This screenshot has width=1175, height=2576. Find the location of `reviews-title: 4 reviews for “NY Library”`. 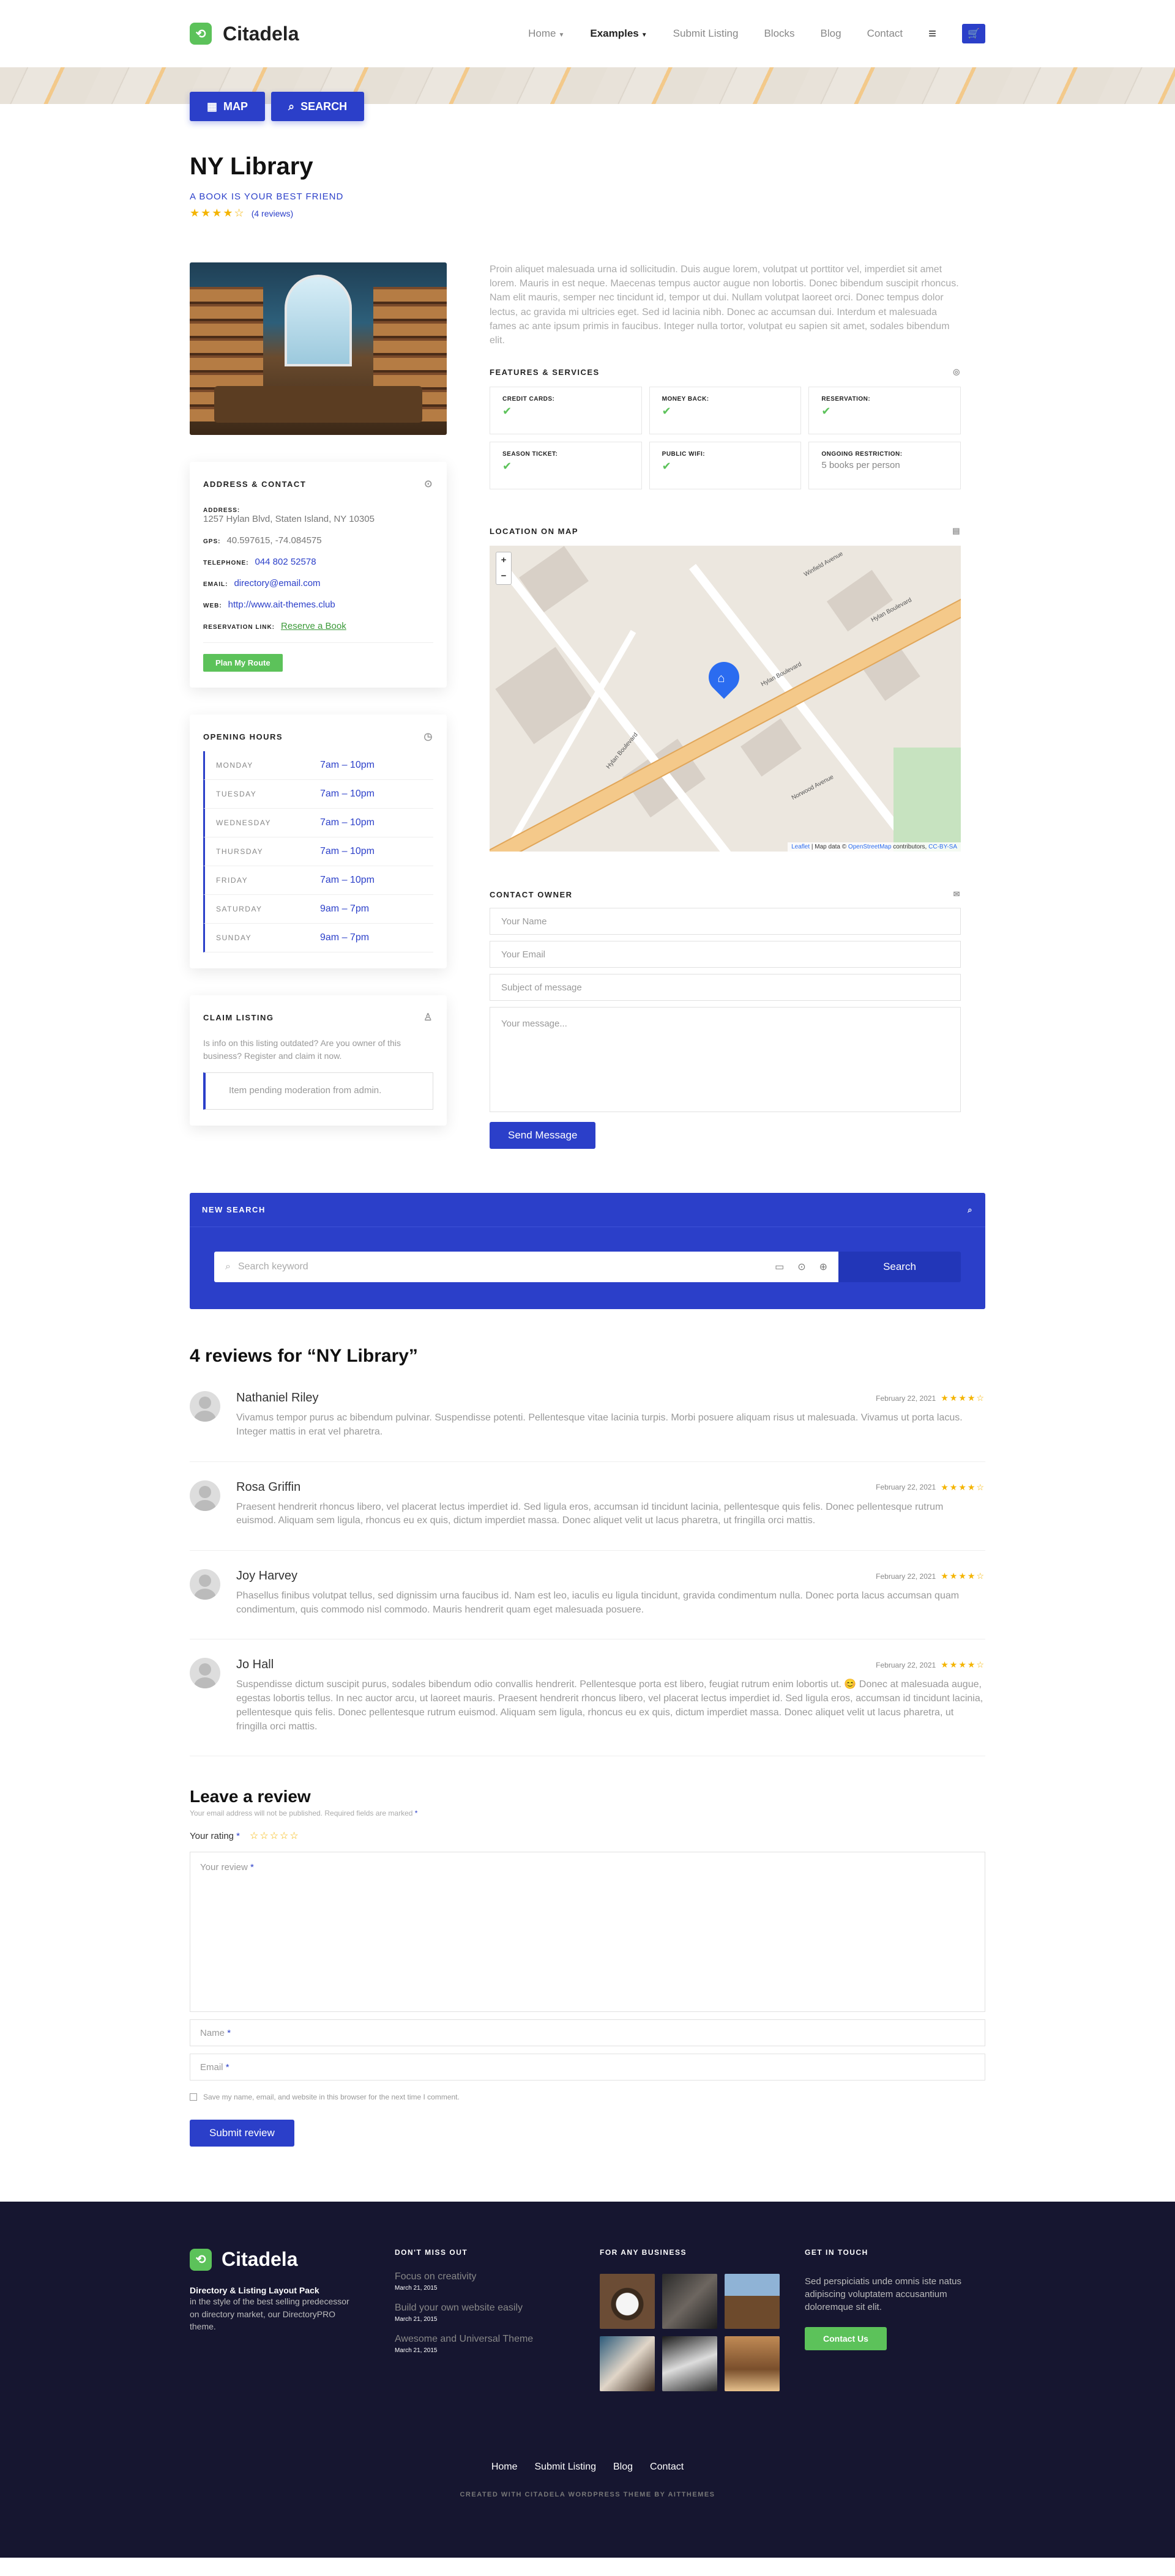

reviews-title: 4 reviews for “NY Library” is located at coordinates (304, 1356).